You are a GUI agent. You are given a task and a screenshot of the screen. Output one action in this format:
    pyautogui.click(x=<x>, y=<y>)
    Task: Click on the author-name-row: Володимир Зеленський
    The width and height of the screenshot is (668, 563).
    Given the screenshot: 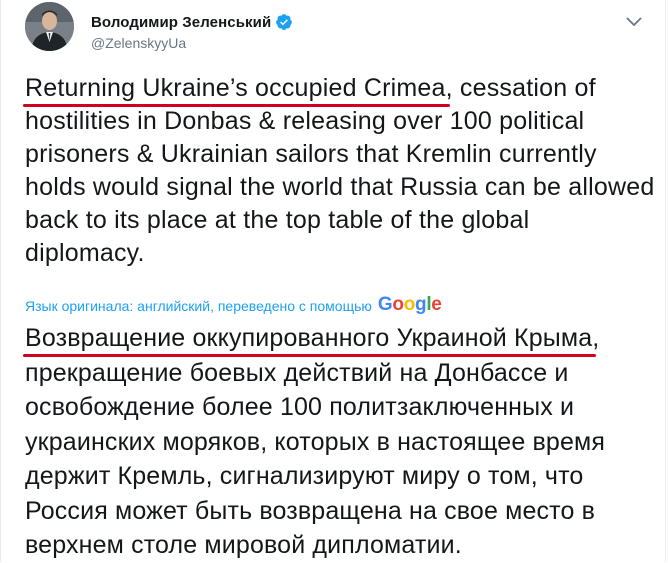 What is the action you would take?
    pyautogui.click(x=192, y=22)
    